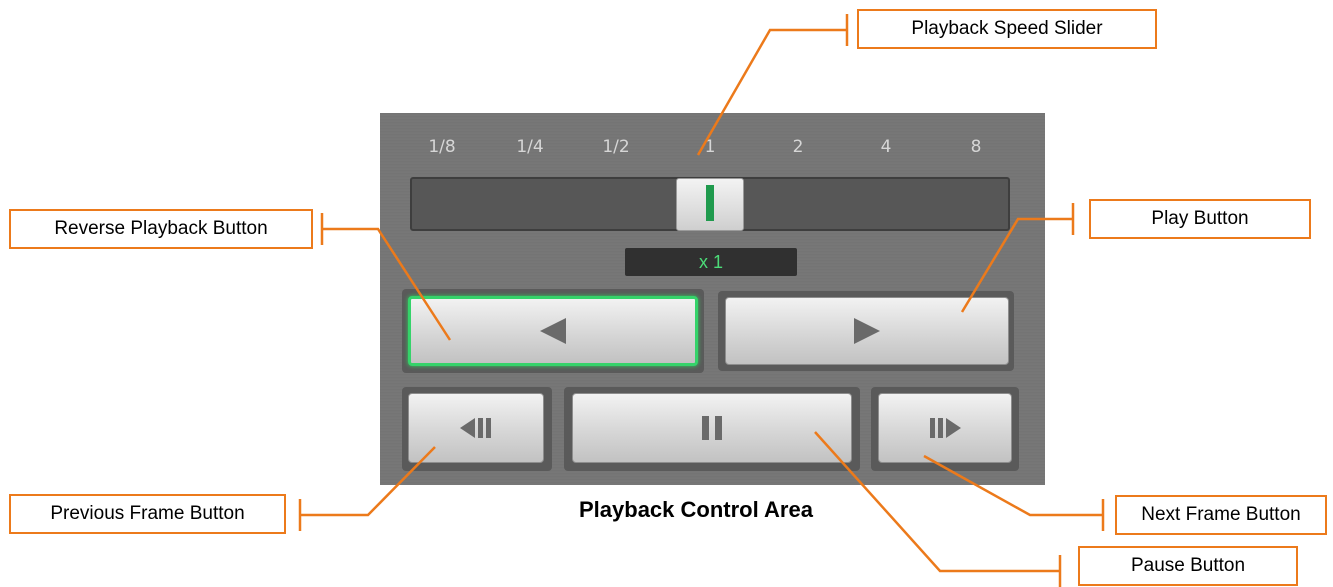  I want to click on figure-caption: Playback Control Area, so click(696, 509).